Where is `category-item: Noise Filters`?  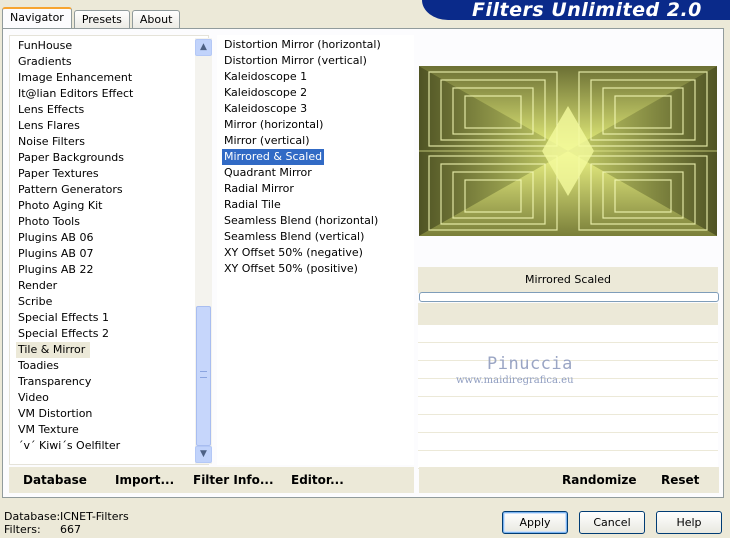
category-item: Noise Filters is located at coordinates (106, 142).